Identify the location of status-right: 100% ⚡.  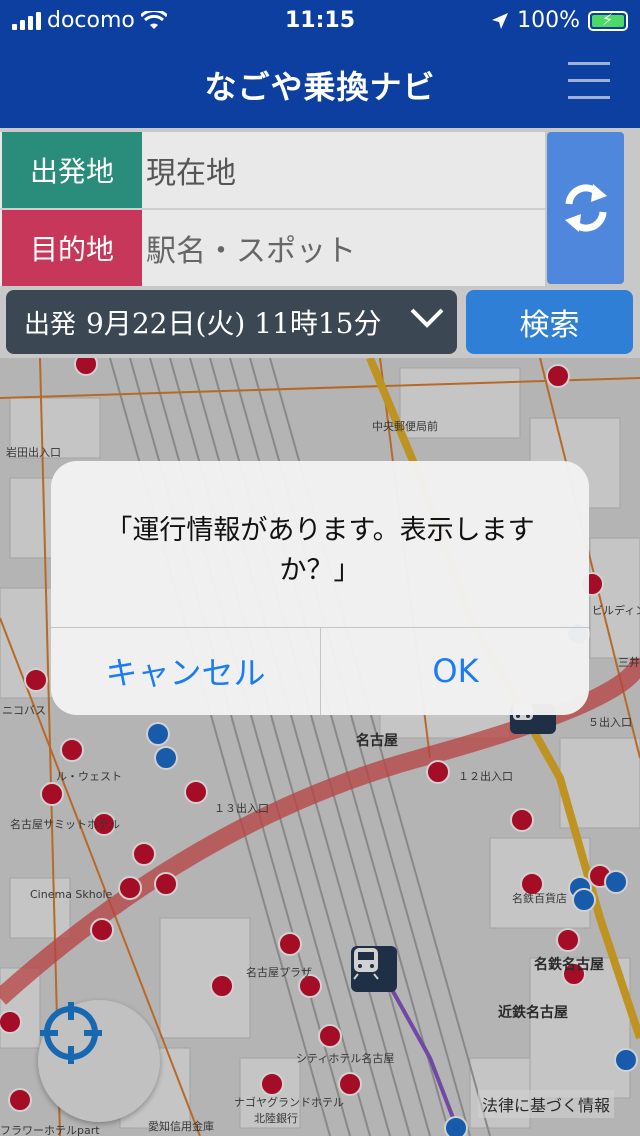
(559, 20).